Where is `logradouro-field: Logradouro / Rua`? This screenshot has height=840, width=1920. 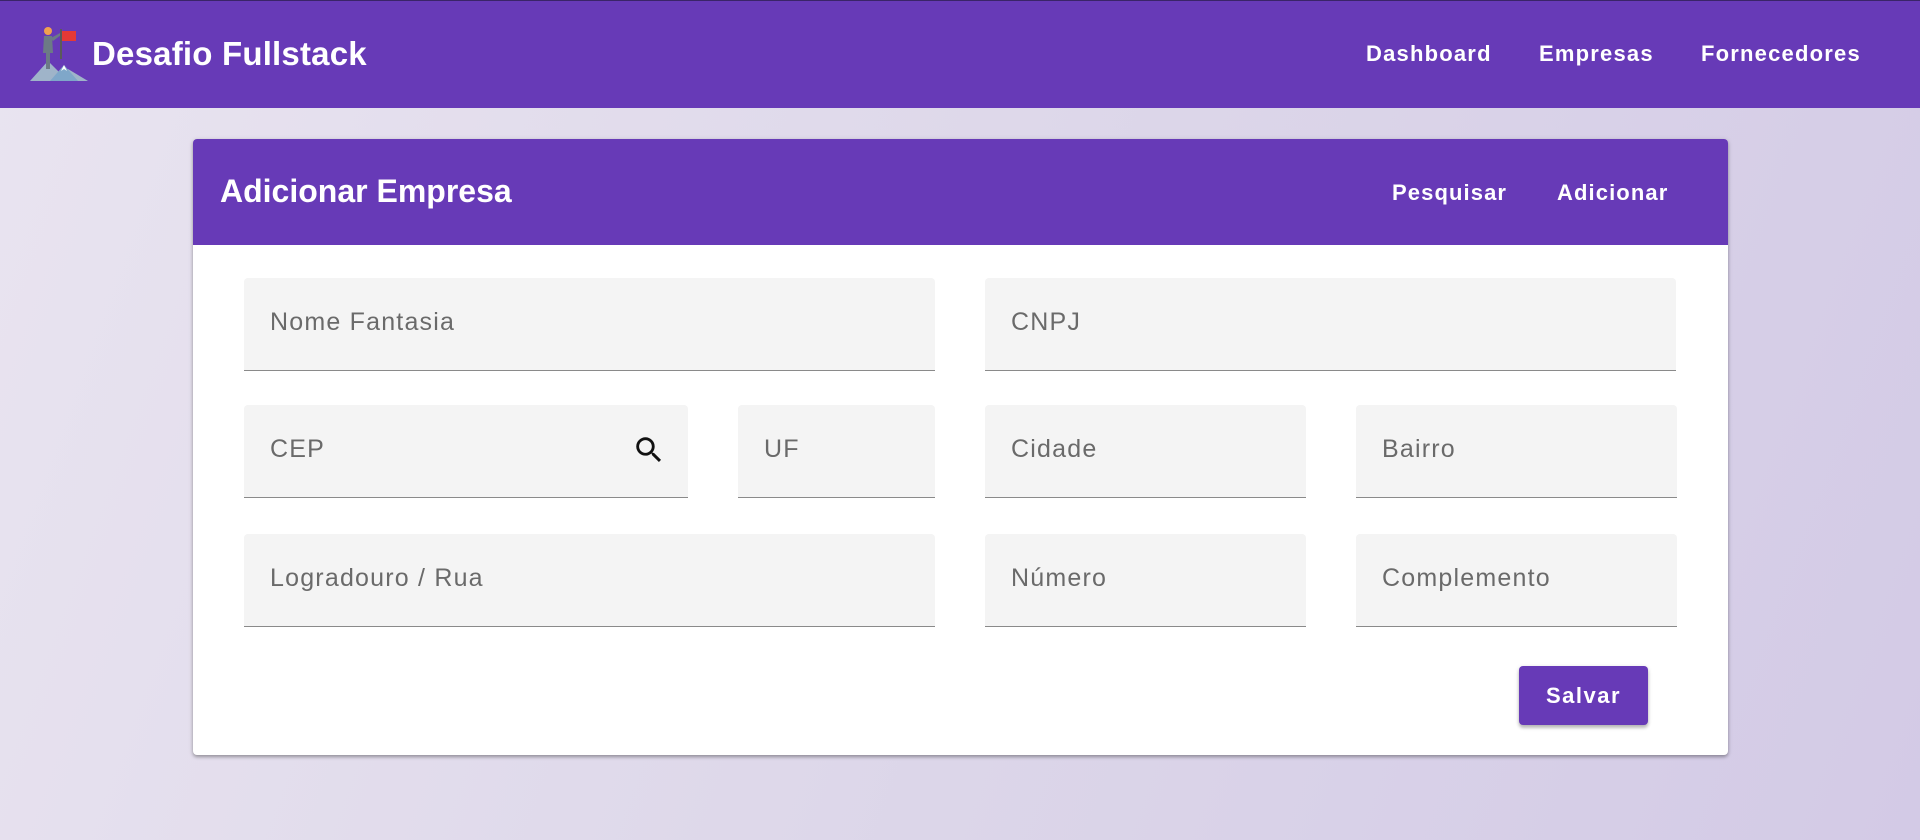 logradouro-field: Logradouro / Rua is located at coordinates (589, 580).